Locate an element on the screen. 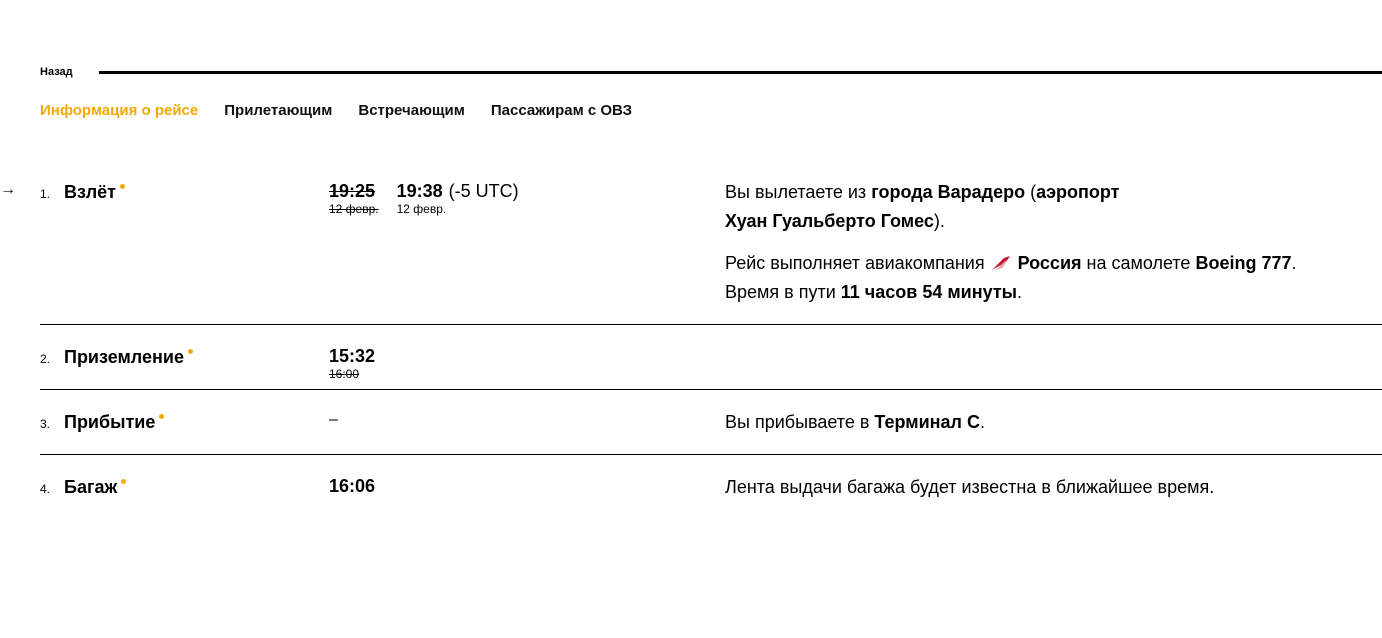 The width and height of the screenshot is (1382, 638). step-title: Прибытие is located at coordinates (114, 422).